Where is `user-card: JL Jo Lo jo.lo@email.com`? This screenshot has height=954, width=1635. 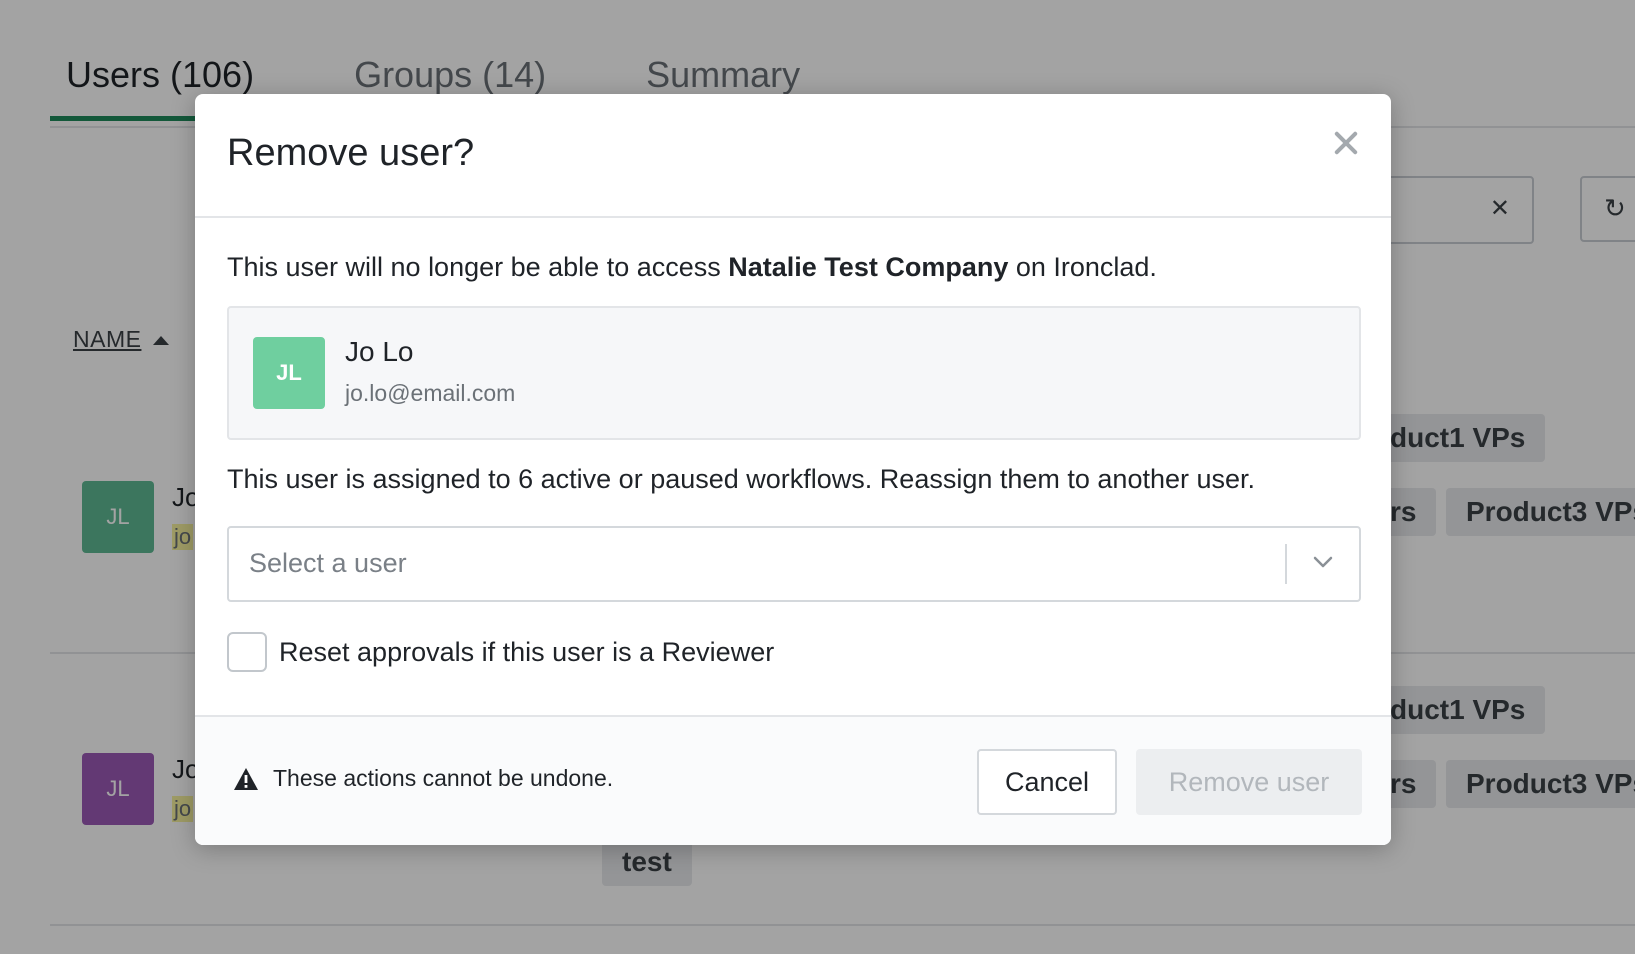
user-card: JL Jo Lo jo.lo@email.com is located at coordinates (794, 373).